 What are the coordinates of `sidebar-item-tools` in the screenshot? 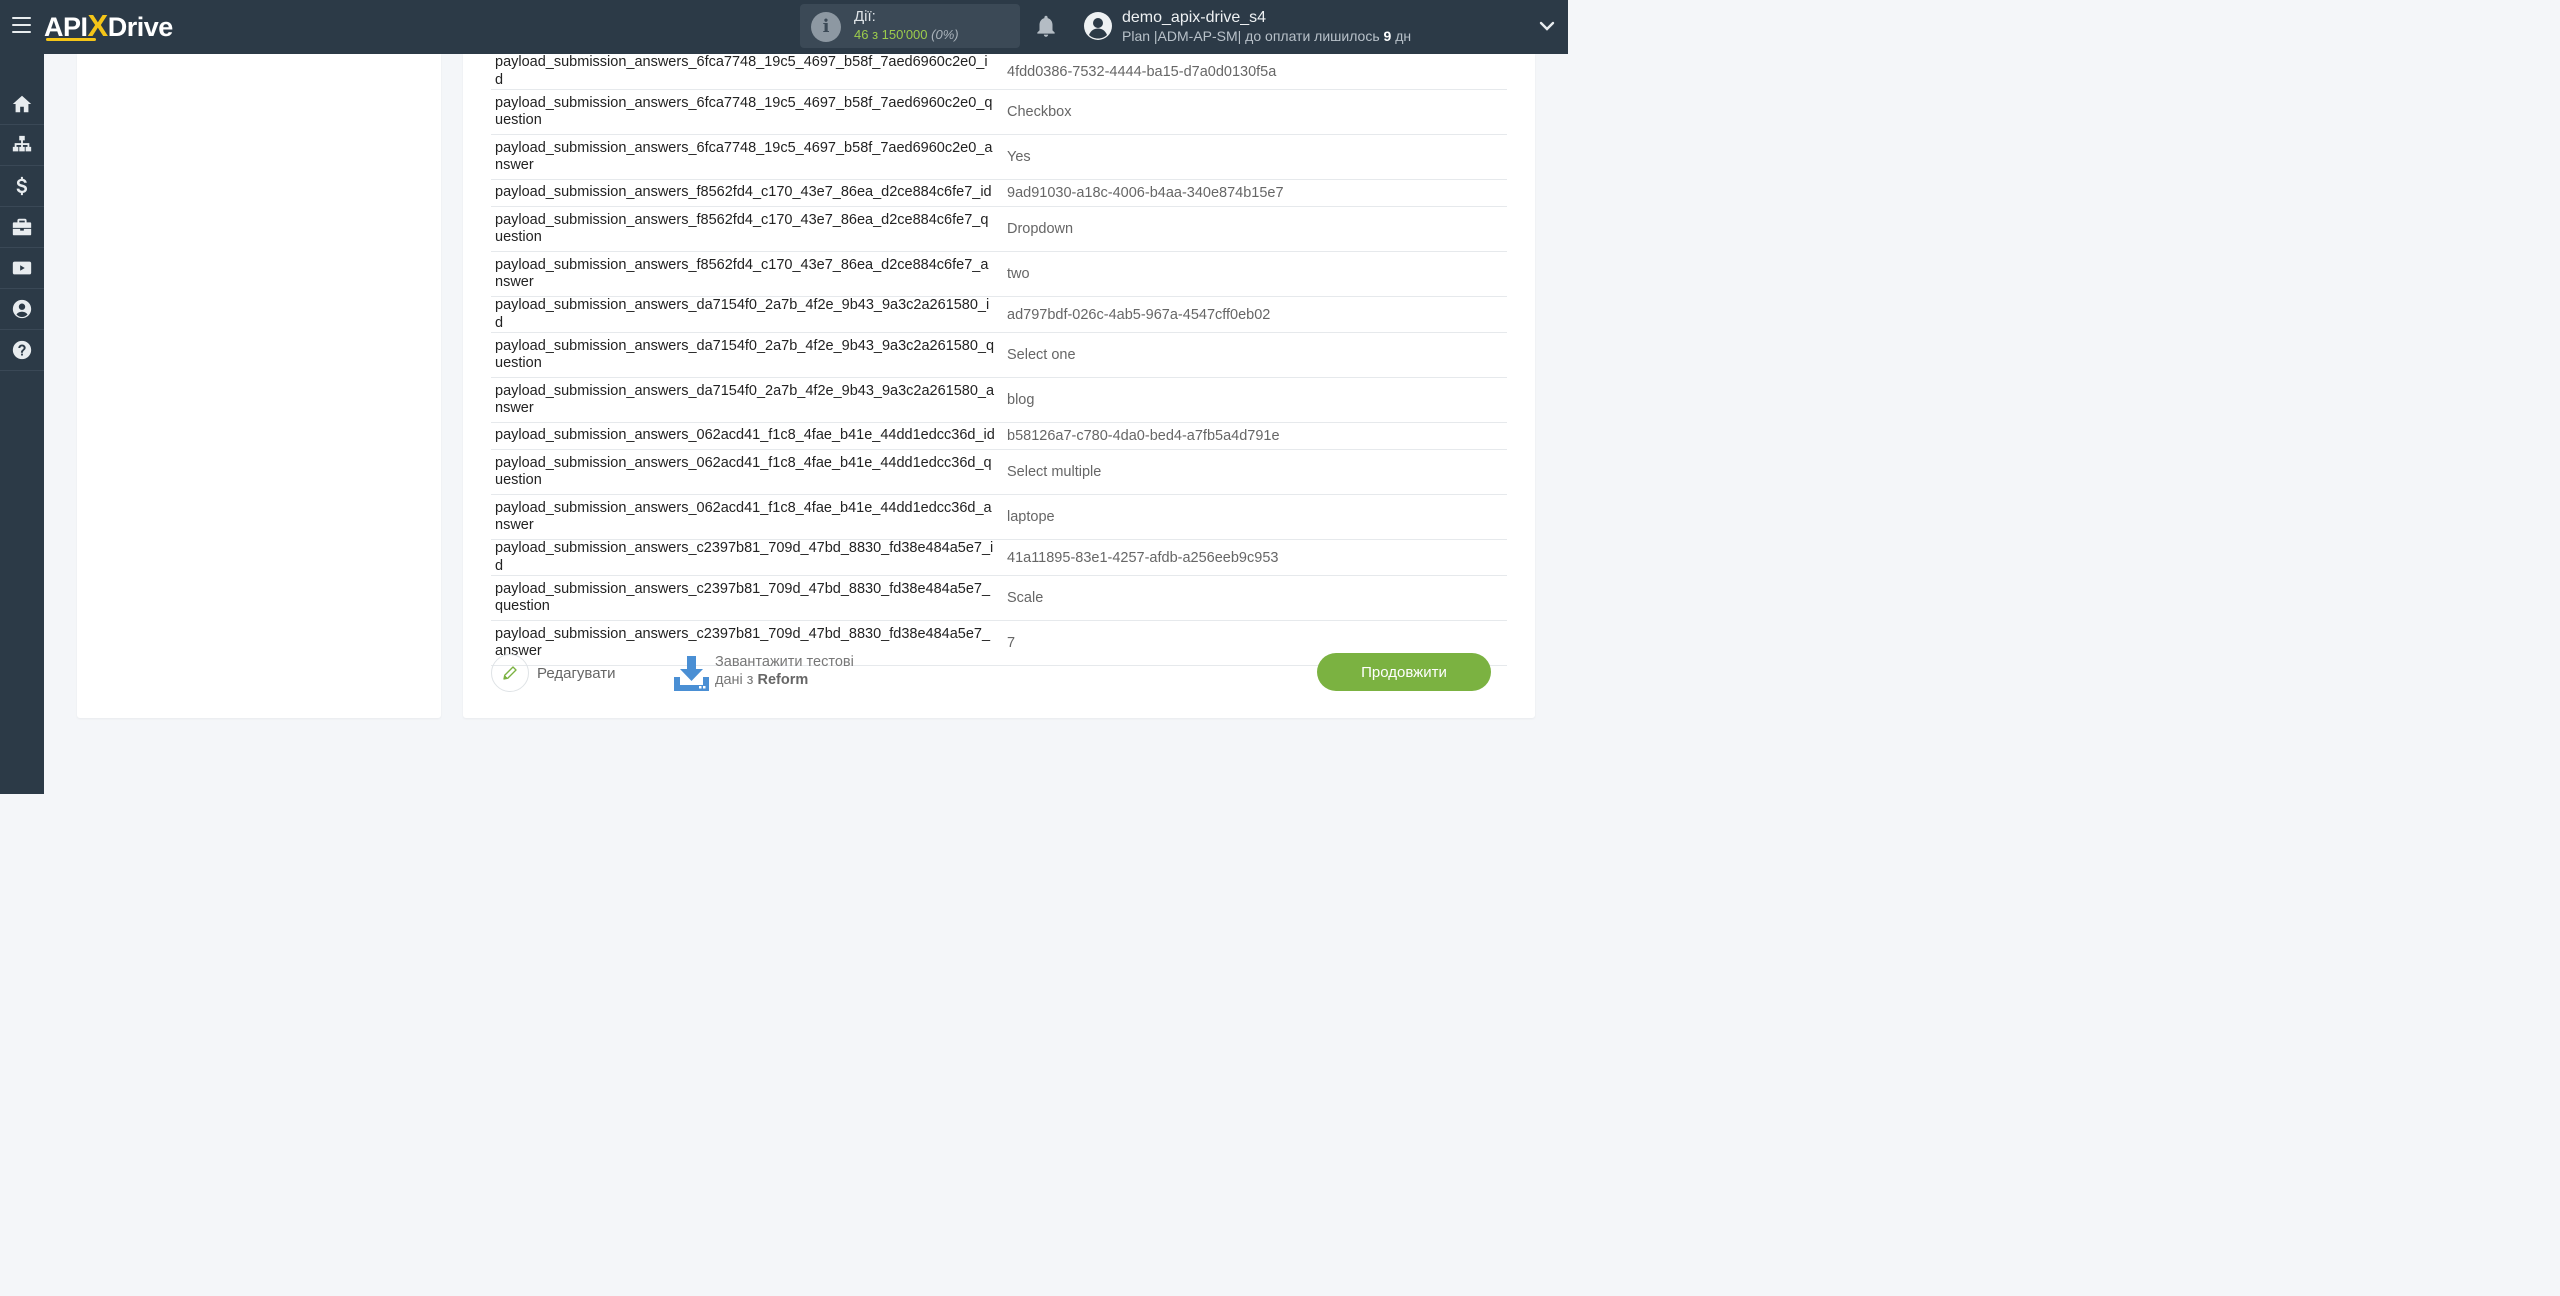 It's located at (22, 227).